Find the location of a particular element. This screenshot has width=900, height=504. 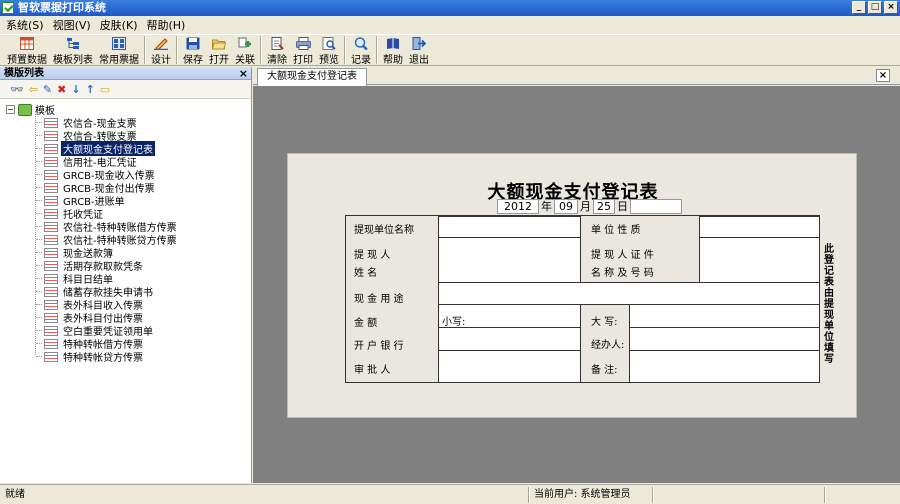

status-user: 当前用户: 系统管理员 is located at coordinates (582, 494).